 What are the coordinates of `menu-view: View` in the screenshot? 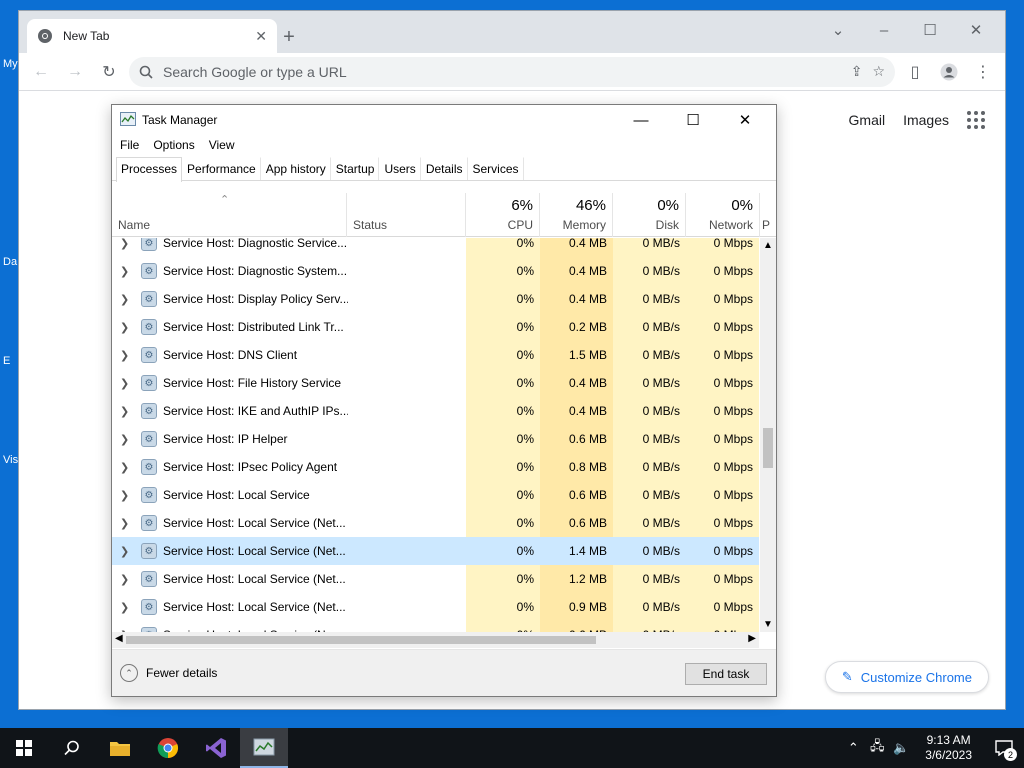 It's located at (222, 145).